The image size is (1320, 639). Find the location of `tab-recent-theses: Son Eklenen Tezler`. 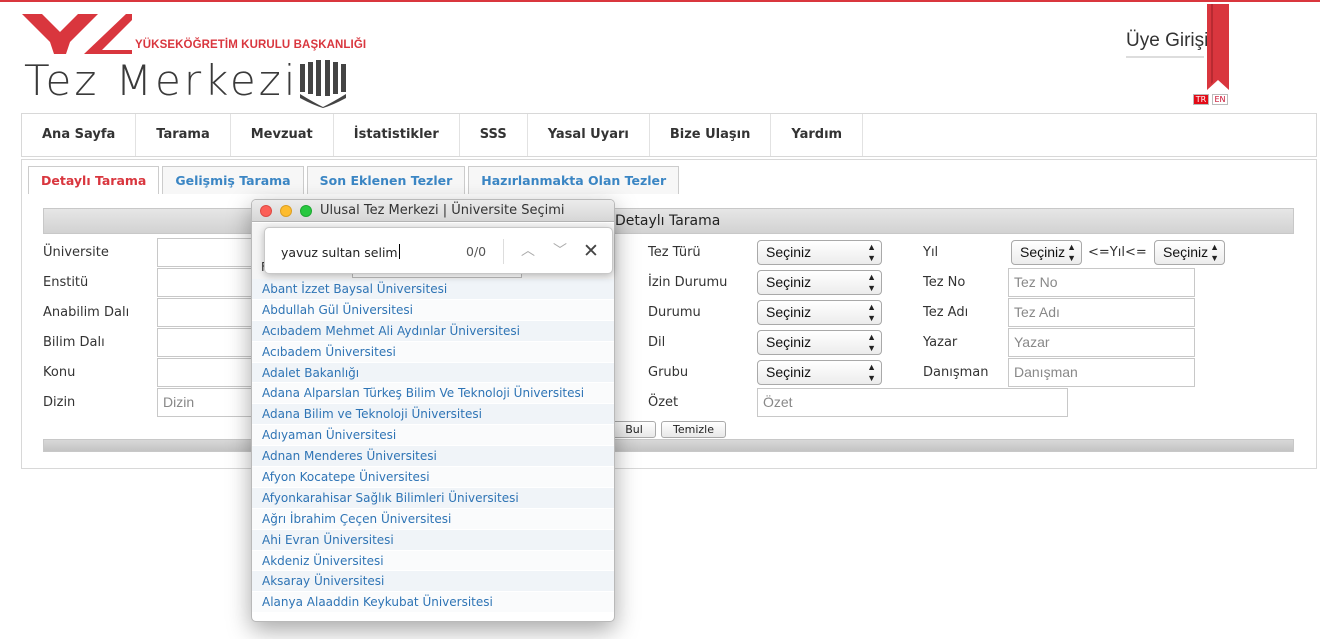

tab-recent-theses: Son Eklenen Tezler is located at coordinates (386, 180).